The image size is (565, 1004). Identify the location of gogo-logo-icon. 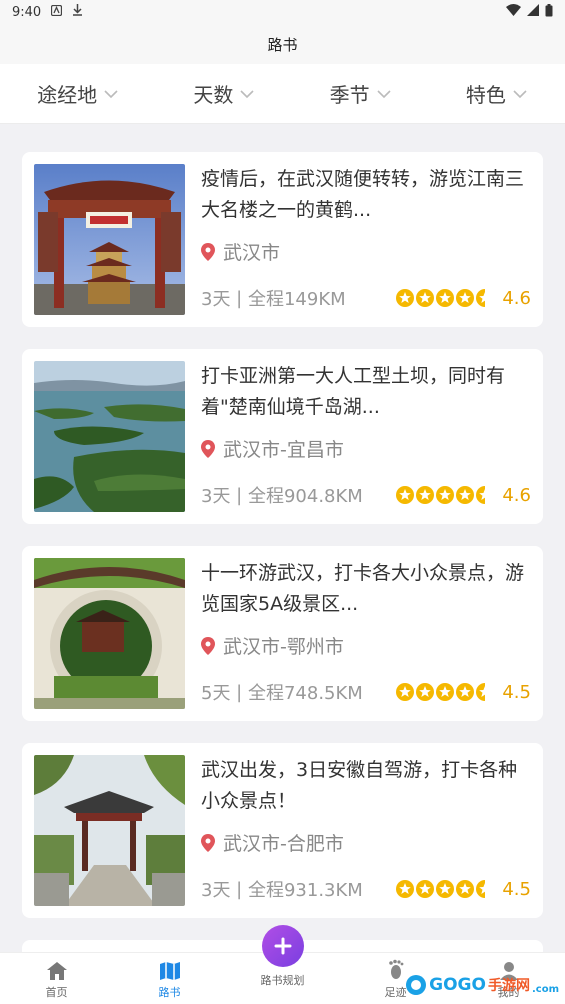
(416, 985).